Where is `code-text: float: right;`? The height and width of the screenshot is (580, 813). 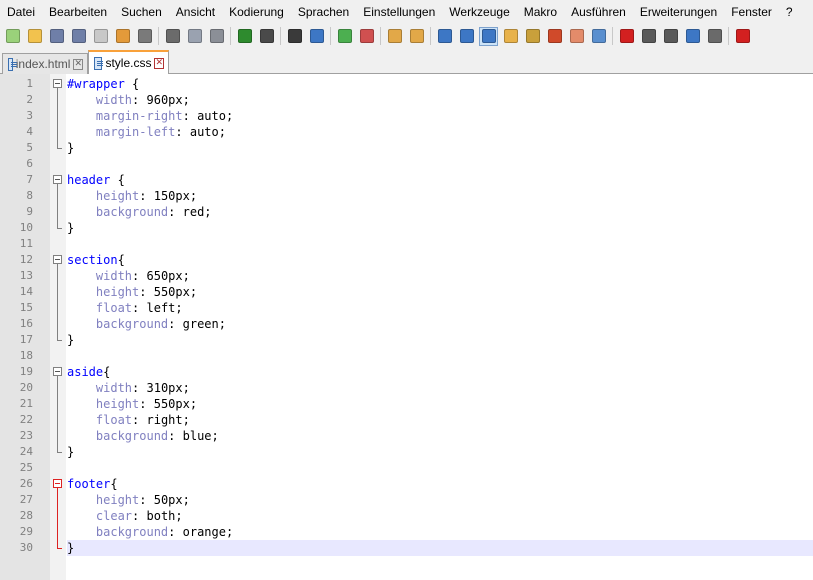 code-text: float: right; is located at coordinates (128, 420).